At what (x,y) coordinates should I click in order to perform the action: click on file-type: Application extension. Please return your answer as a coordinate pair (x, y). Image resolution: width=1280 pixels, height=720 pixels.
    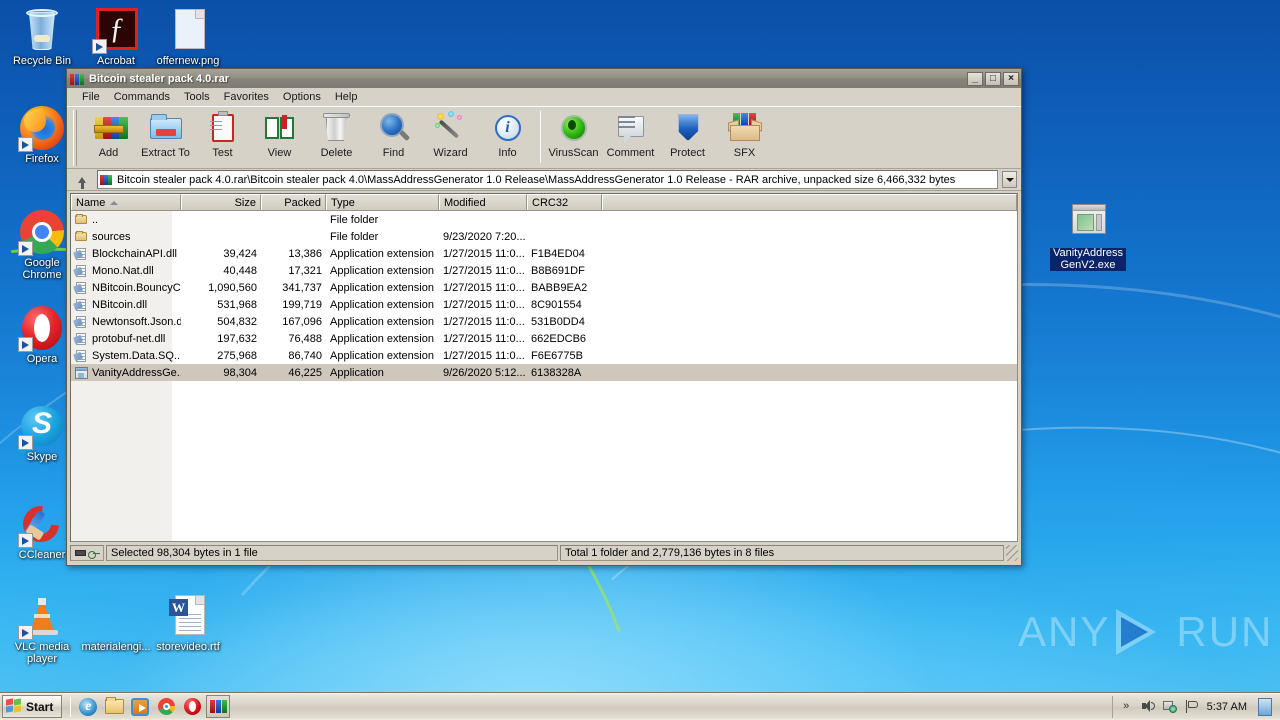
    Looking at the image, I should click on (382, 287).